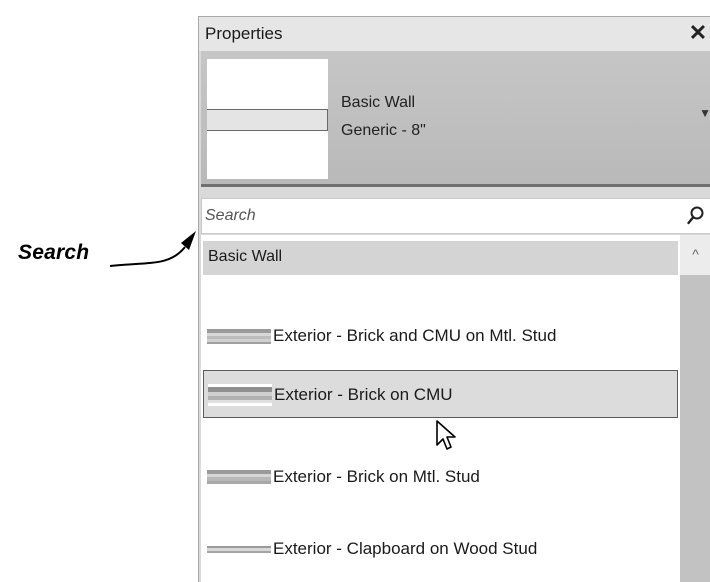  What do you see at coordinates (376, 476) in the screenshot?
I see `list-item-label: Exterior - Brick on Mtl. Stud` at bounding box center [376, 476].